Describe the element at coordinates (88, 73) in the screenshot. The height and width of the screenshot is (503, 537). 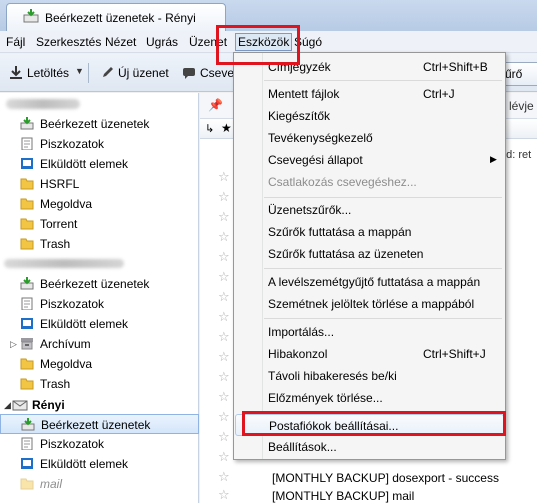
I see `toolbar-separator` at that location.